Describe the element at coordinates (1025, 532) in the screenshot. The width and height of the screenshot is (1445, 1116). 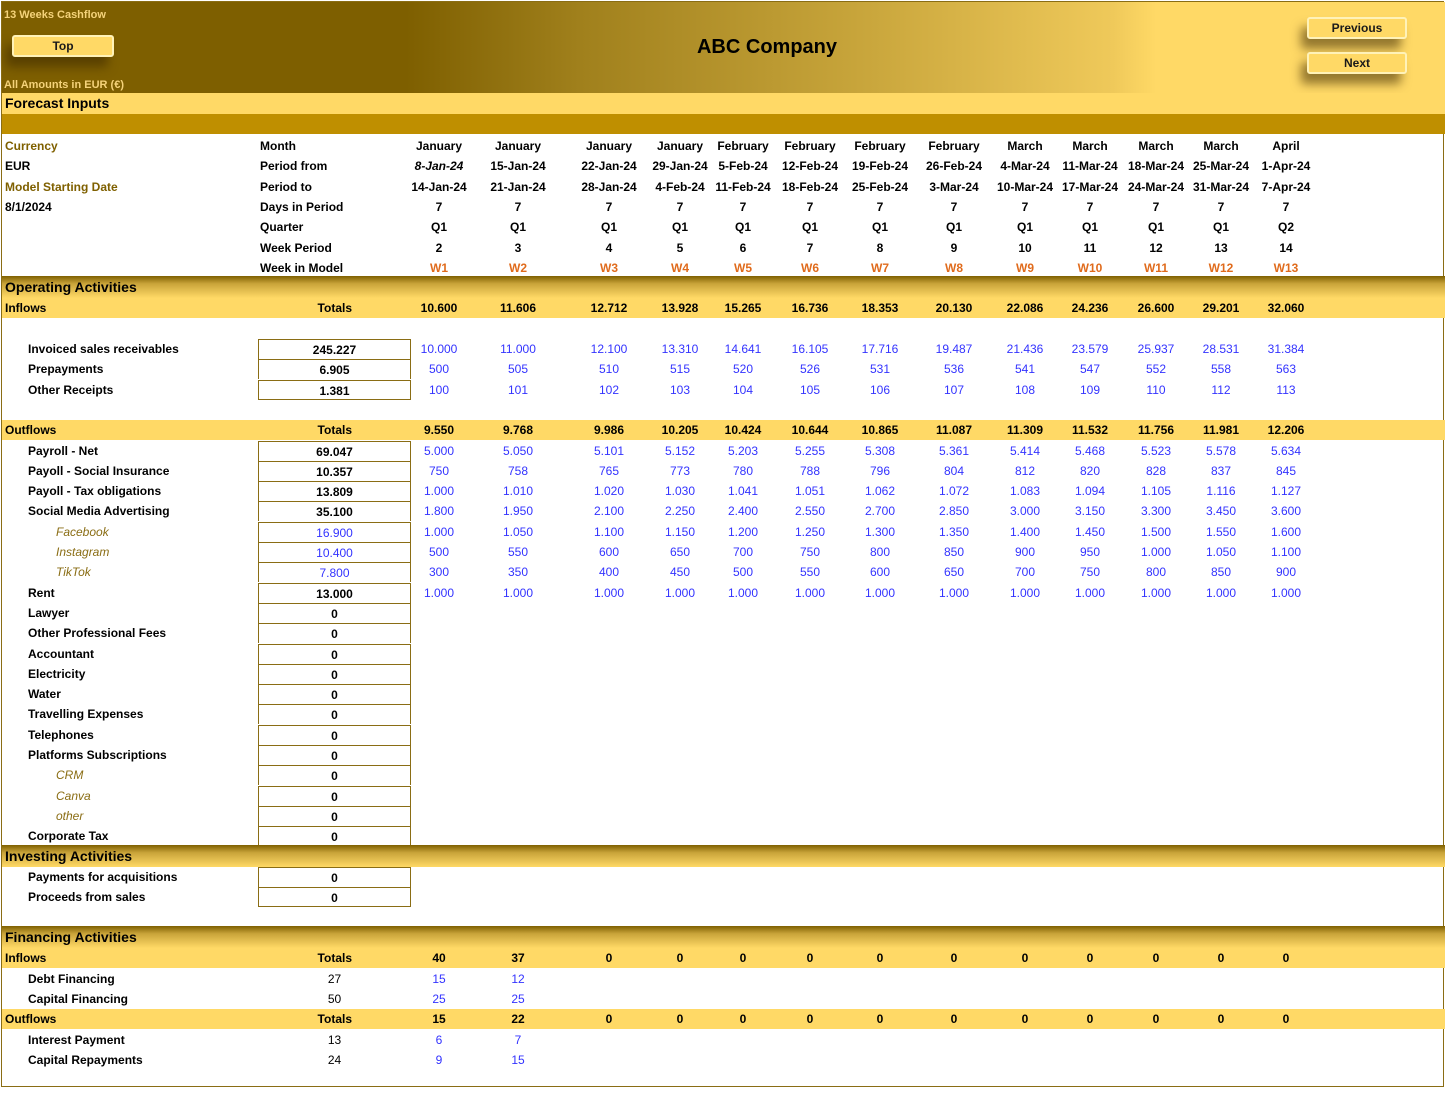
I see `input-value: 1.400` at that location.